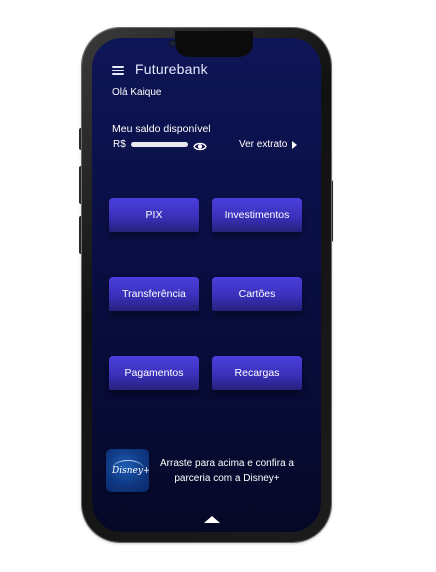 The height and width of the screenshot is (572, 436). Describe the element at coordinates (171, 69) in the screenshot. I see `brand-title: Futurebank` at that location.